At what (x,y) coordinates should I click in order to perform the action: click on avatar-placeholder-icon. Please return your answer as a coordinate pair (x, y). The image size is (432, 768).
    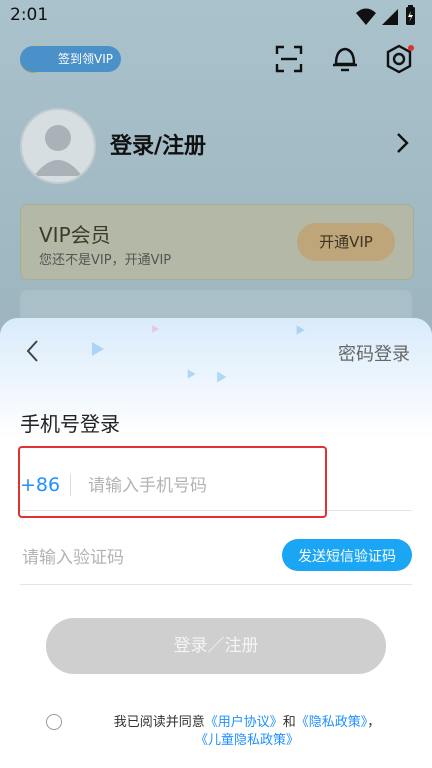
    Looking at the image, I should click on (58, 150).